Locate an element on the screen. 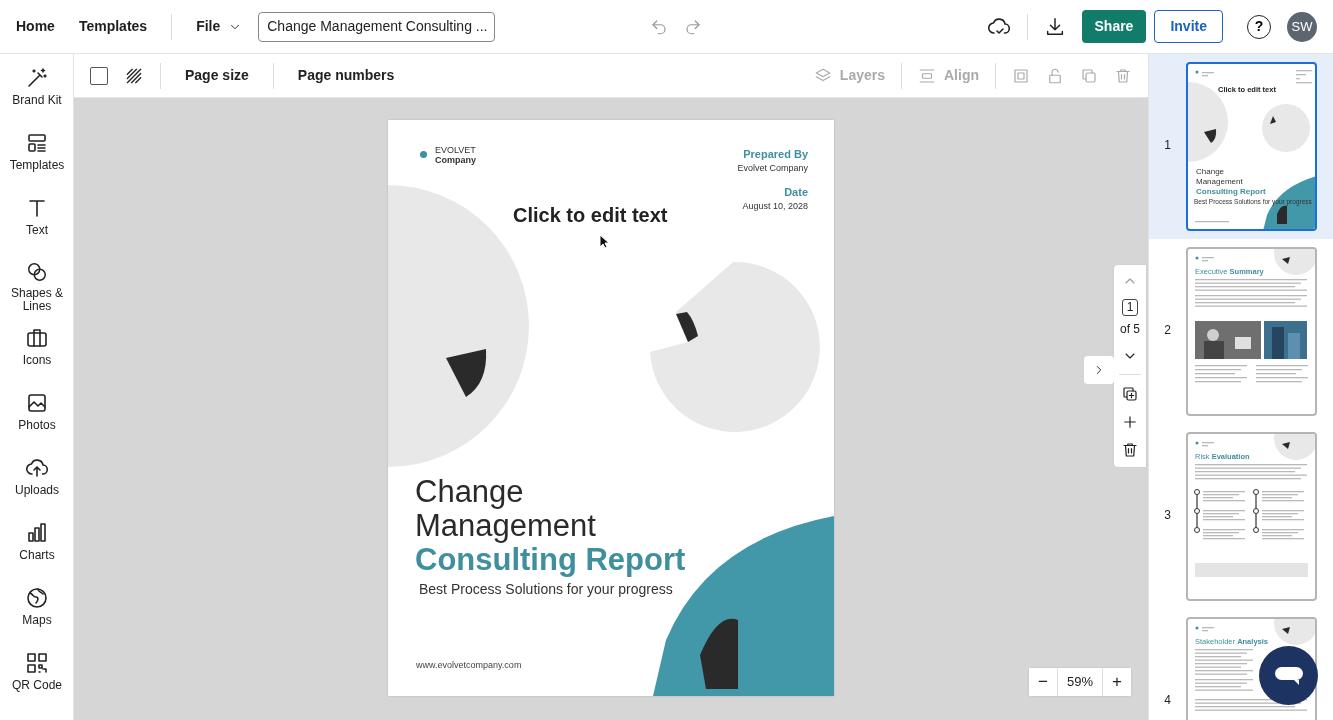  sidebar-item: Uploads is located at coordinates (37, 476).